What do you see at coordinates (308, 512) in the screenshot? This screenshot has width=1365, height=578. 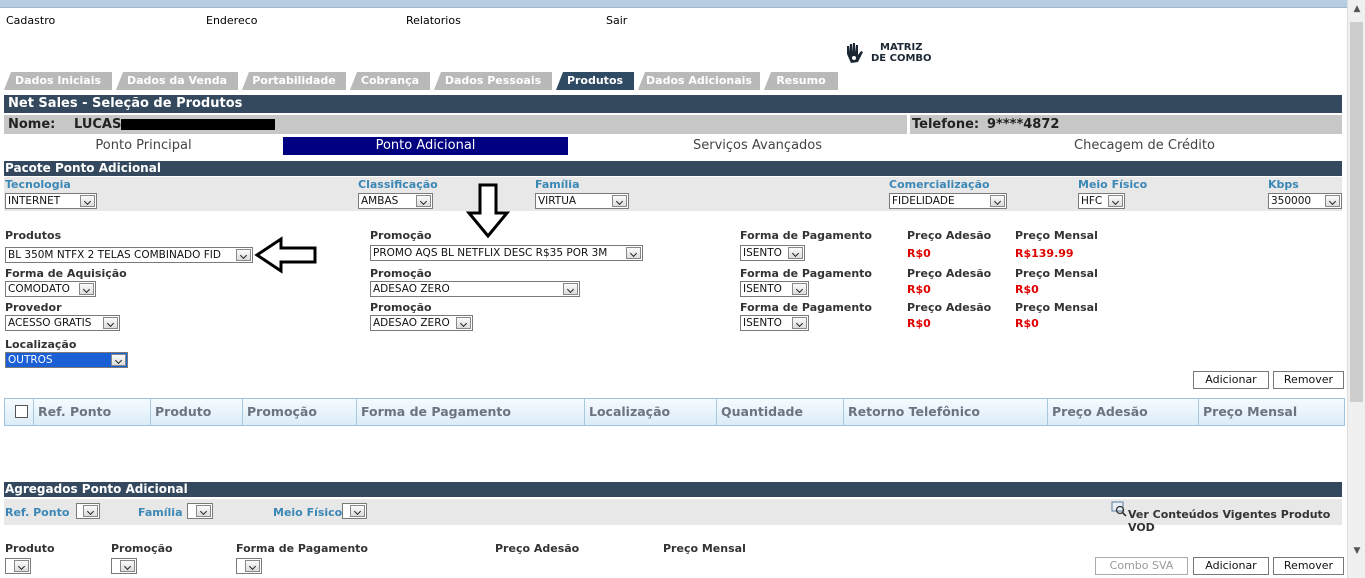 I see `meio-fisico-agregado-label: Meio Físico` at bounding box center [308, 512].